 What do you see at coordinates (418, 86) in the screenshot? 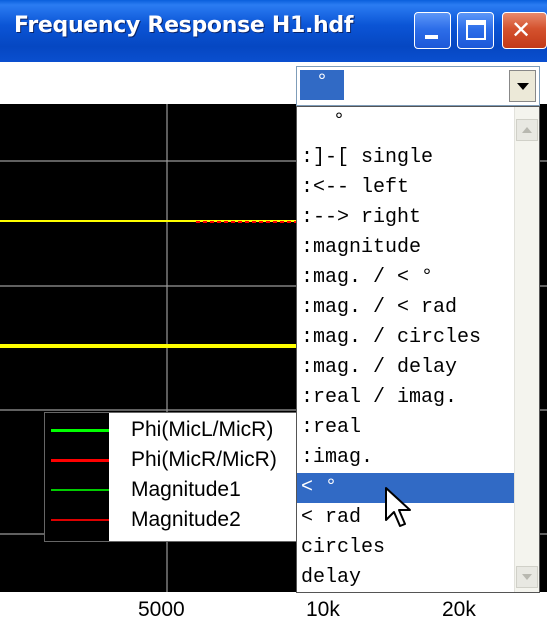
I see `view-mode-select: °` at bounding box center [418, 86].